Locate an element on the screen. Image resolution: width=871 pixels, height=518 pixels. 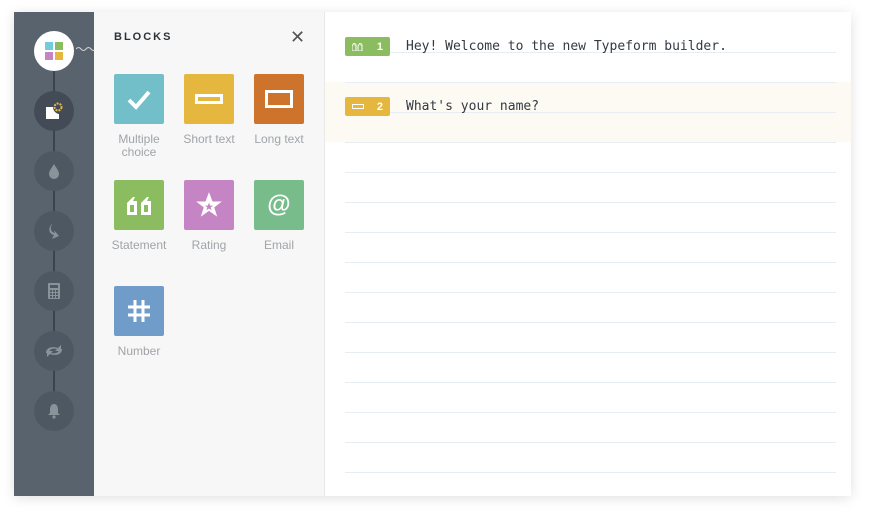
question-2: 2 What's your name? is located at coordinates (442, 106).